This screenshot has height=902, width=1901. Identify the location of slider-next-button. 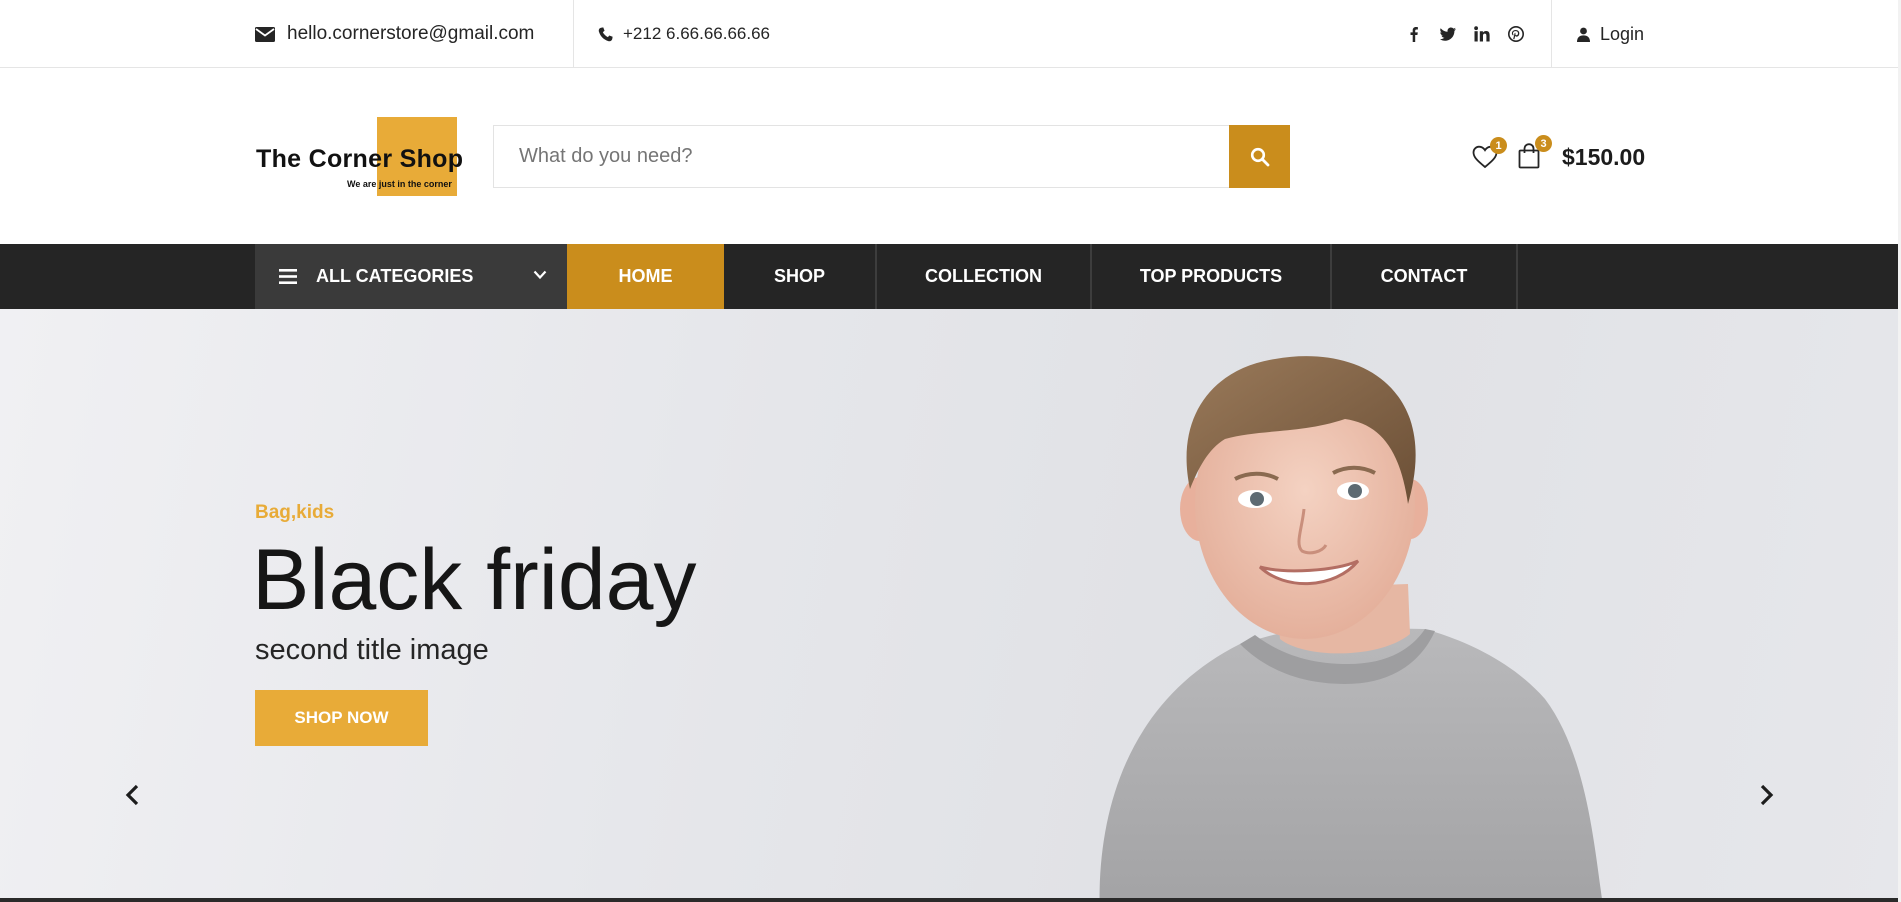
(1767, 795).